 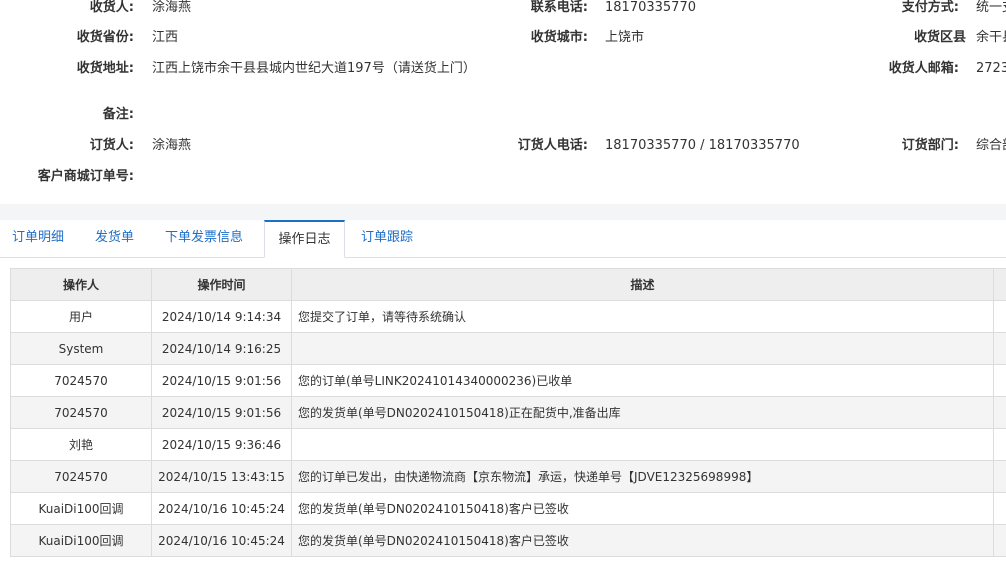 I want to click on cell-time: 2024/10/15 9:36:46, so click(x=221, y=444).